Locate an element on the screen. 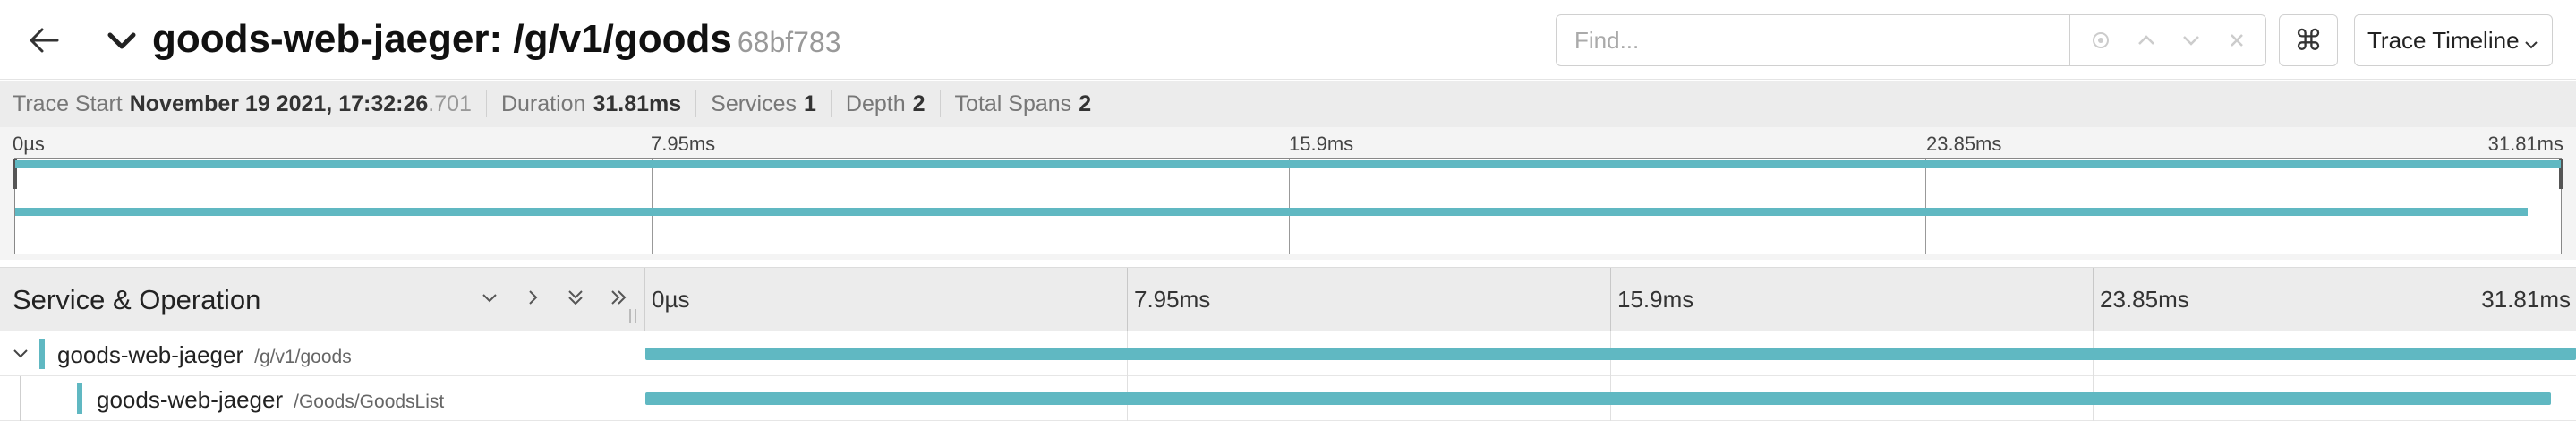 The height and width of the screenshot is (430, 2576). tree-indent-guide is located at coordinates (20, 398).